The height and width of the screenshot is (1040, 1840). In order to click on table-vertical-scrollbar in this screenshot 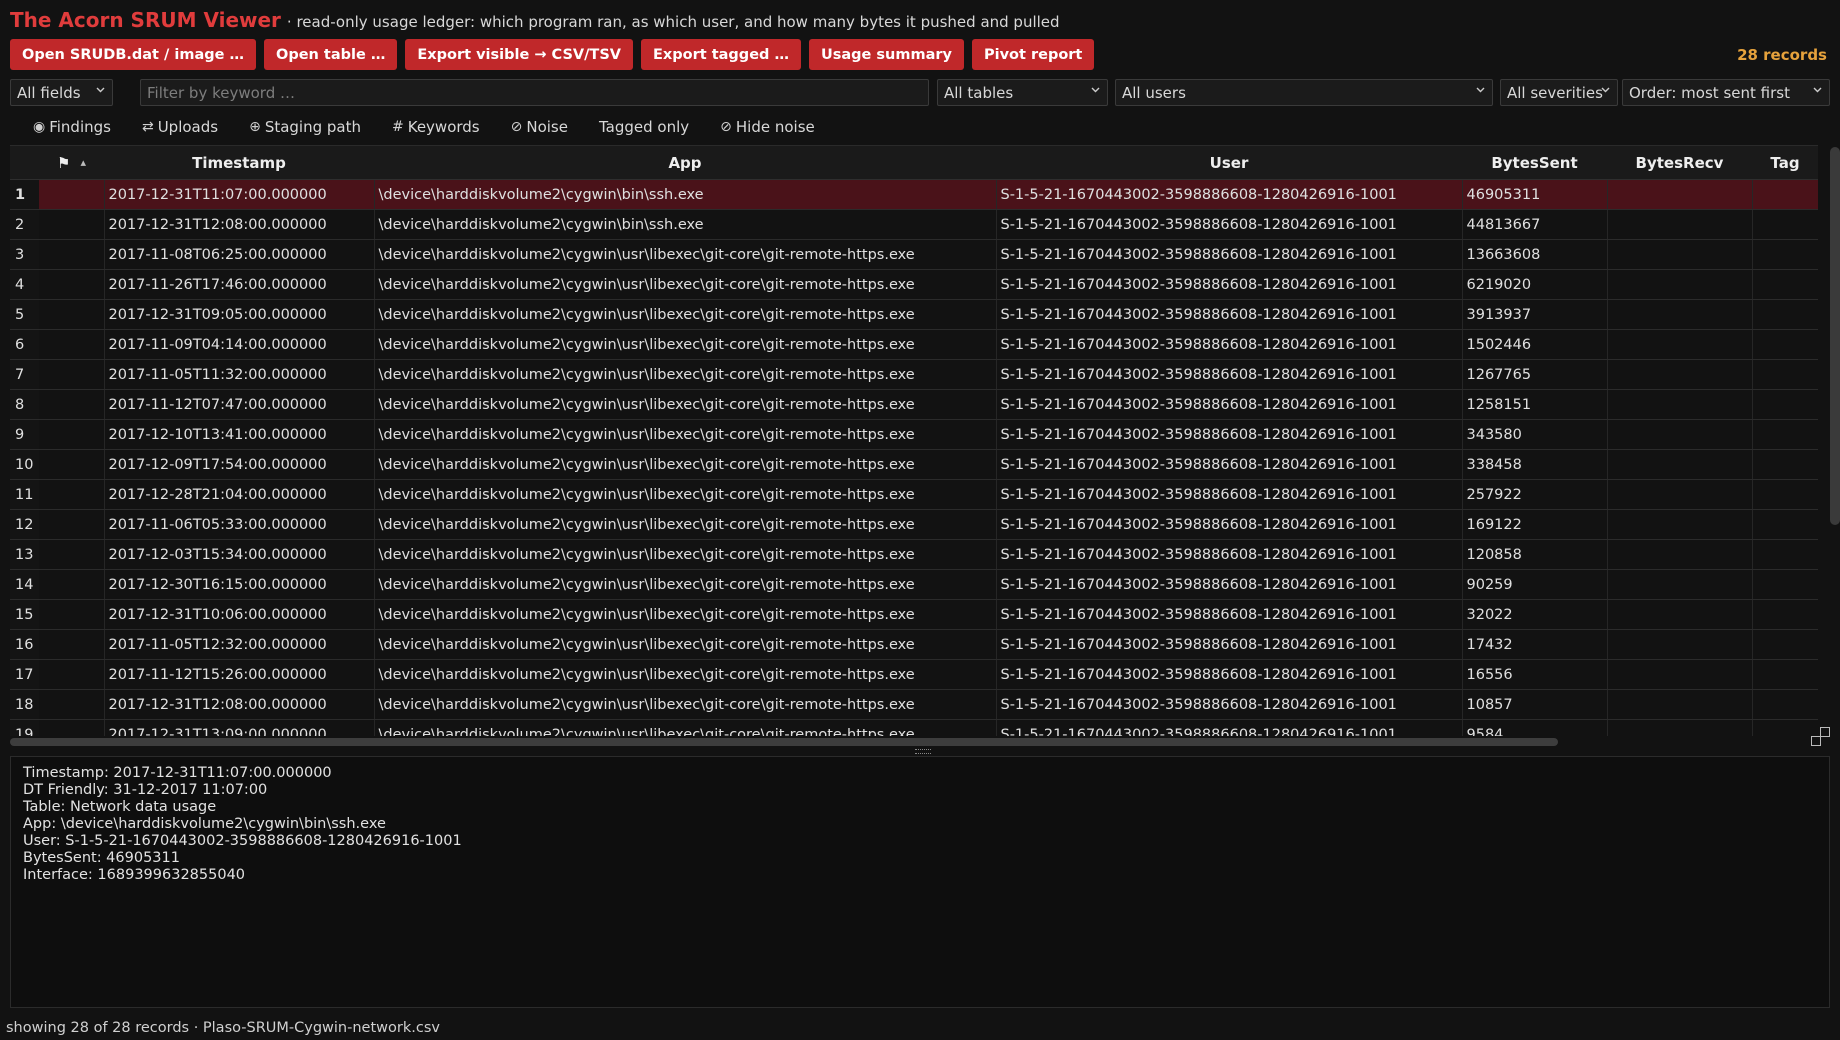, I will do `click(1835, 336)`.